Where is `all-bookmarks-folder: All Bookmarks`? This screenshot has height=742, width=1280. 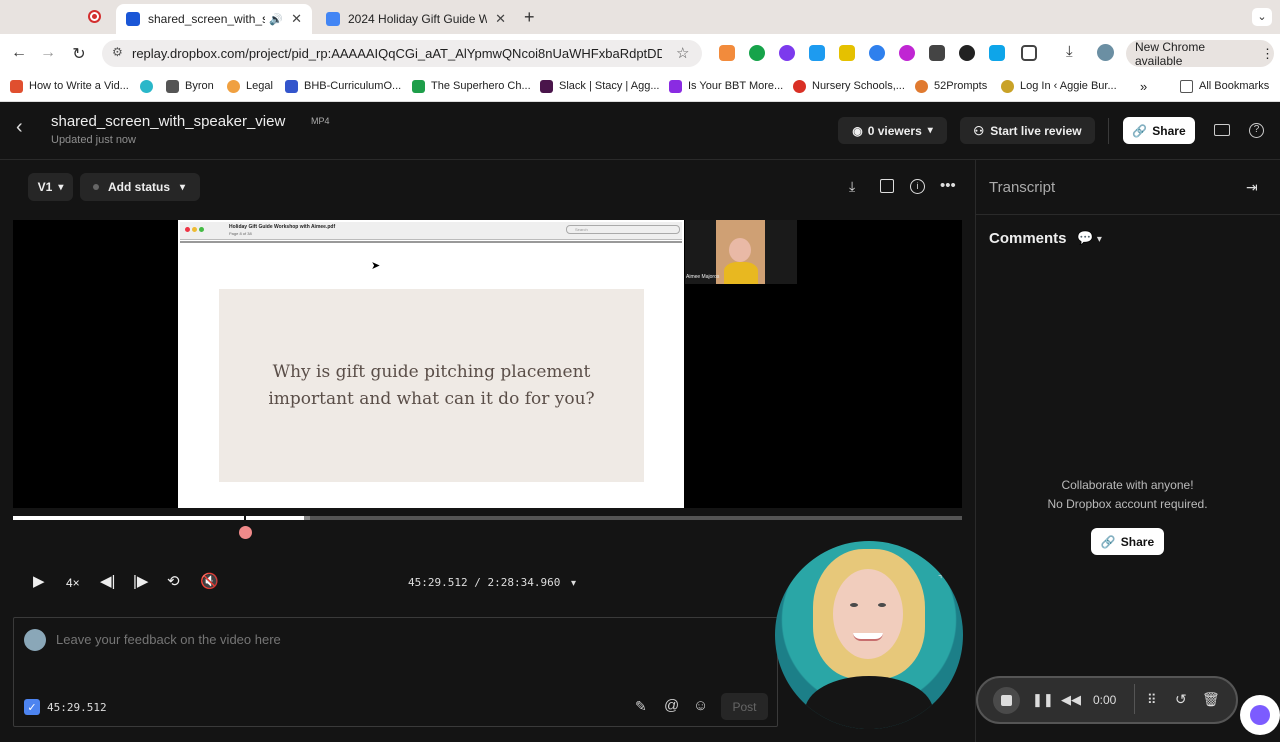 all-bookmarks-folder: All Bookmarks is located at coordinates (1224, 86).